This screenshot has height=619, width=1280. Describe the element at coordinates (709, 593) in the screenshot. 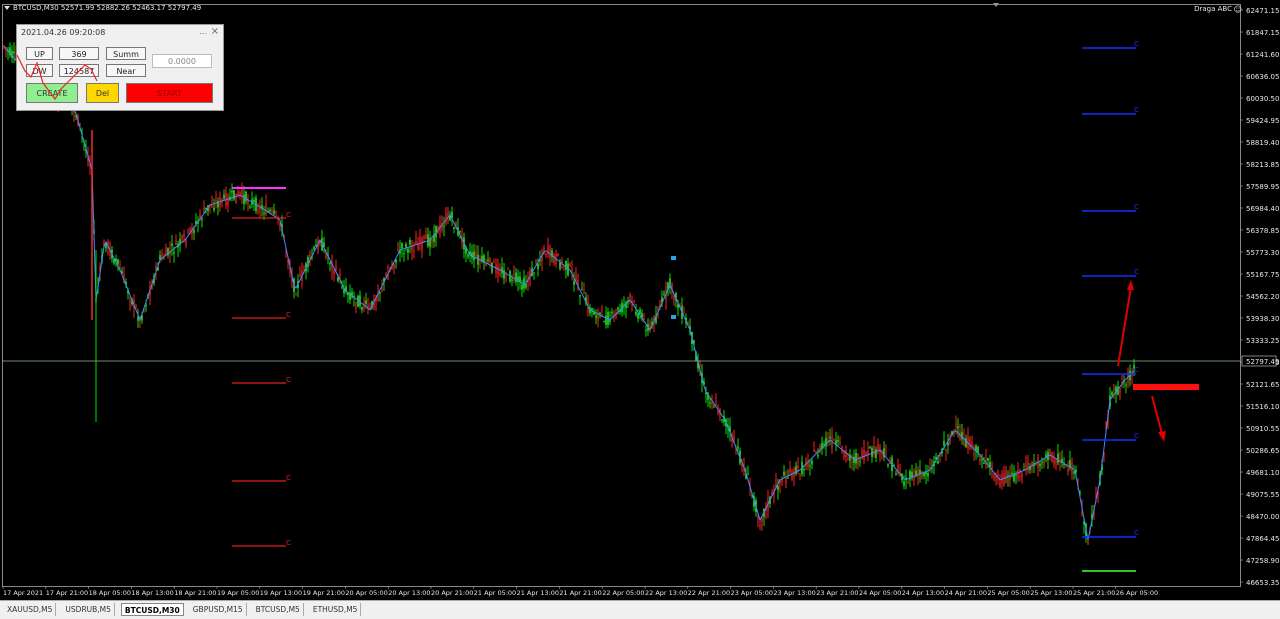

I see `x-tick-label: 22 Apr 21:00` at that location.